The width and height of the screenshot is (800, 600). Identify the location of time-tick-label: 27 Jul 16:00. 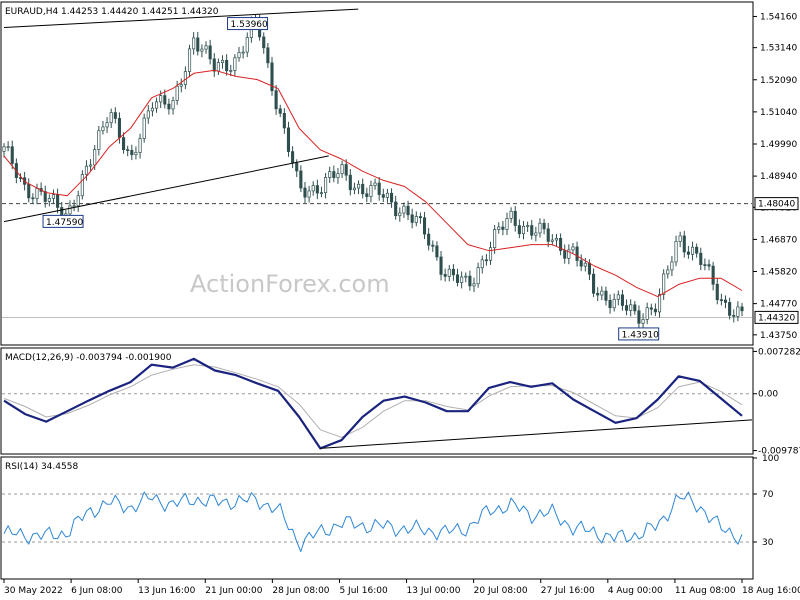
(568, 591).